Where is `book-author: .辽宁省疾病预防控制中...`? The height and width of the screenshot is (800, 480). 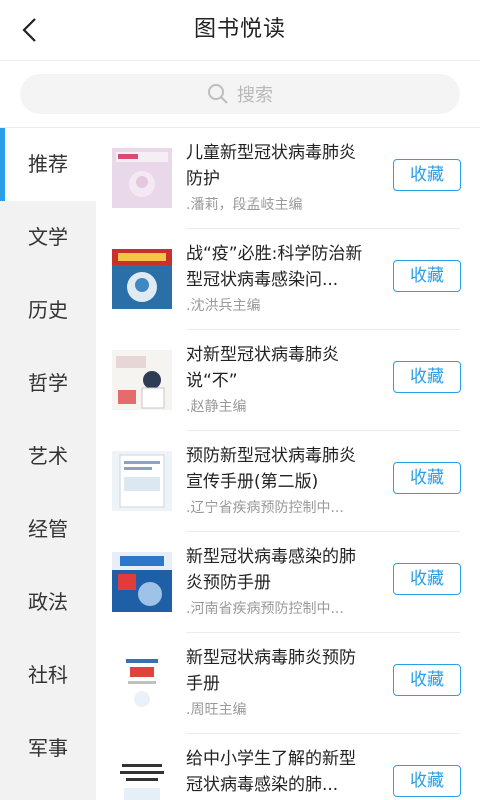
book-author: .辽宁省疾病预防控制中... is located at coordinates (265, 508).